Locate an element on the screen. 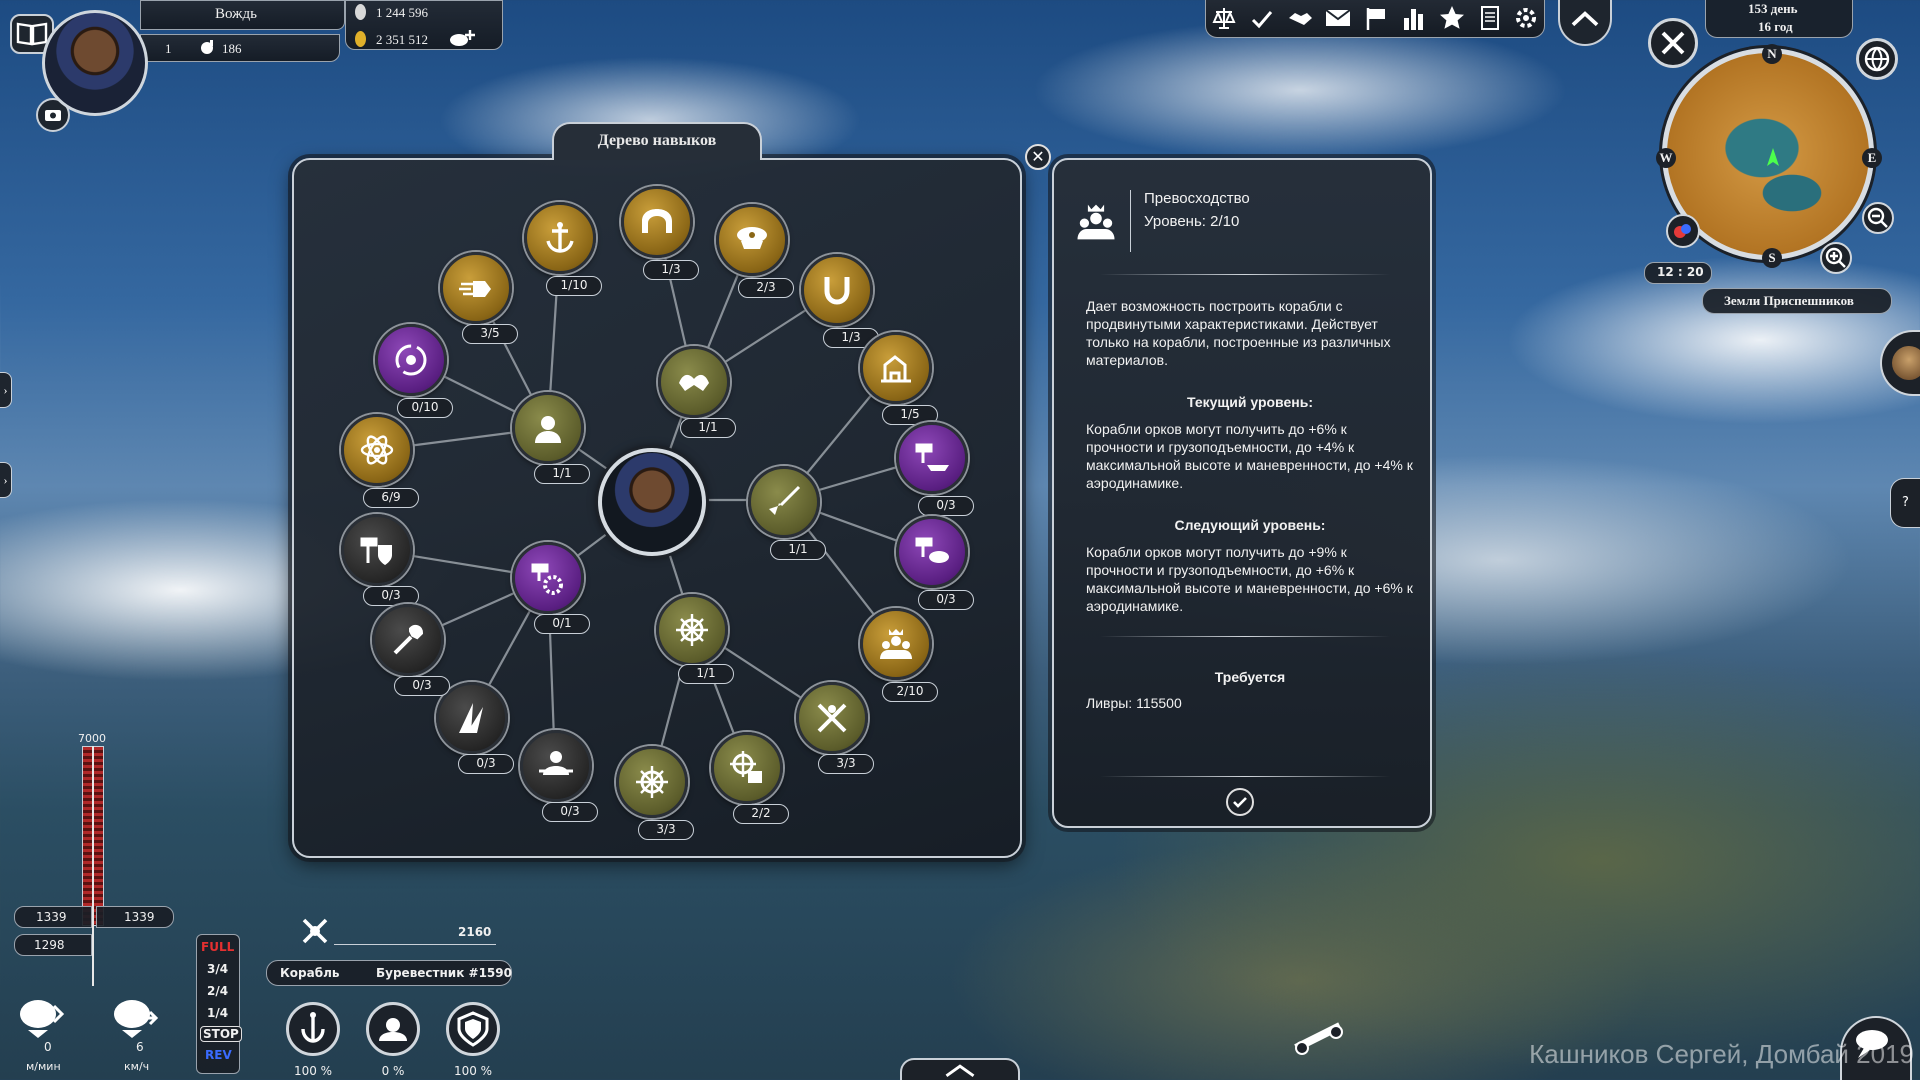 The height and width of the screenshot is (1080, 1920). skill-node-wrench is located at coordinates (408, 640).